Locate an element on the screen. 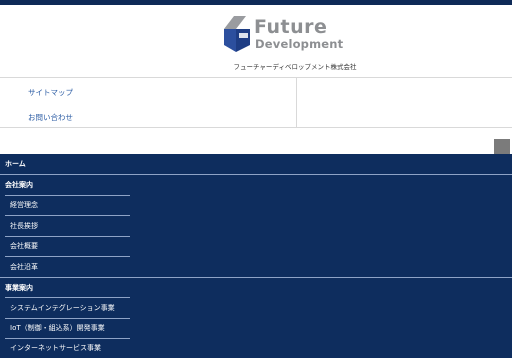 The width and height of the screenshot is (512, 358). nav-item-philosophy: 経営理念 is located at coordinates (24, 205).